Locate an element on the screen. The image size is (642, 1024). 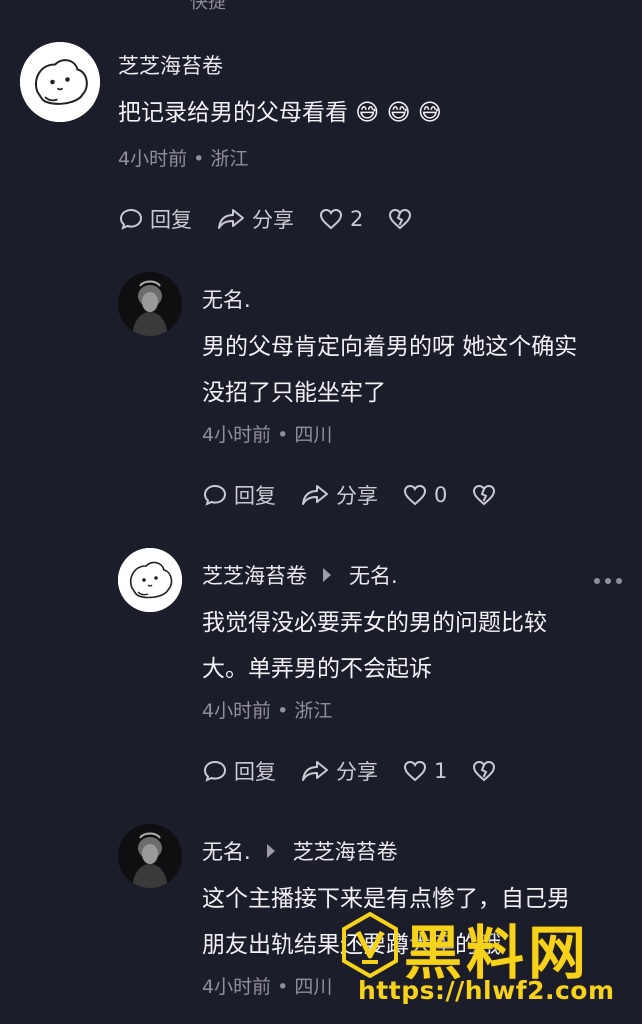
comment-author-row: 无名. 芝芝海苔卷 is located at coordinates (300, 851).